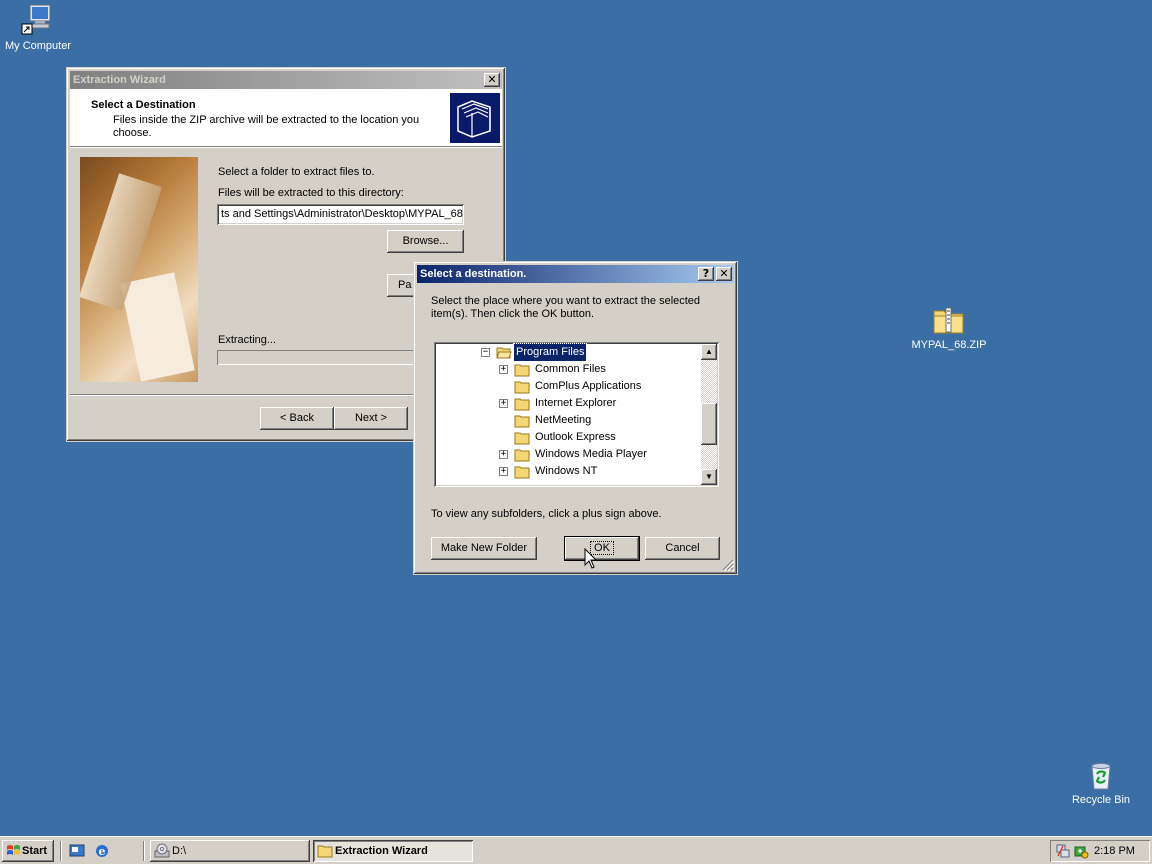  I want to click on mouse-cursor-icon, so click(591, 558).